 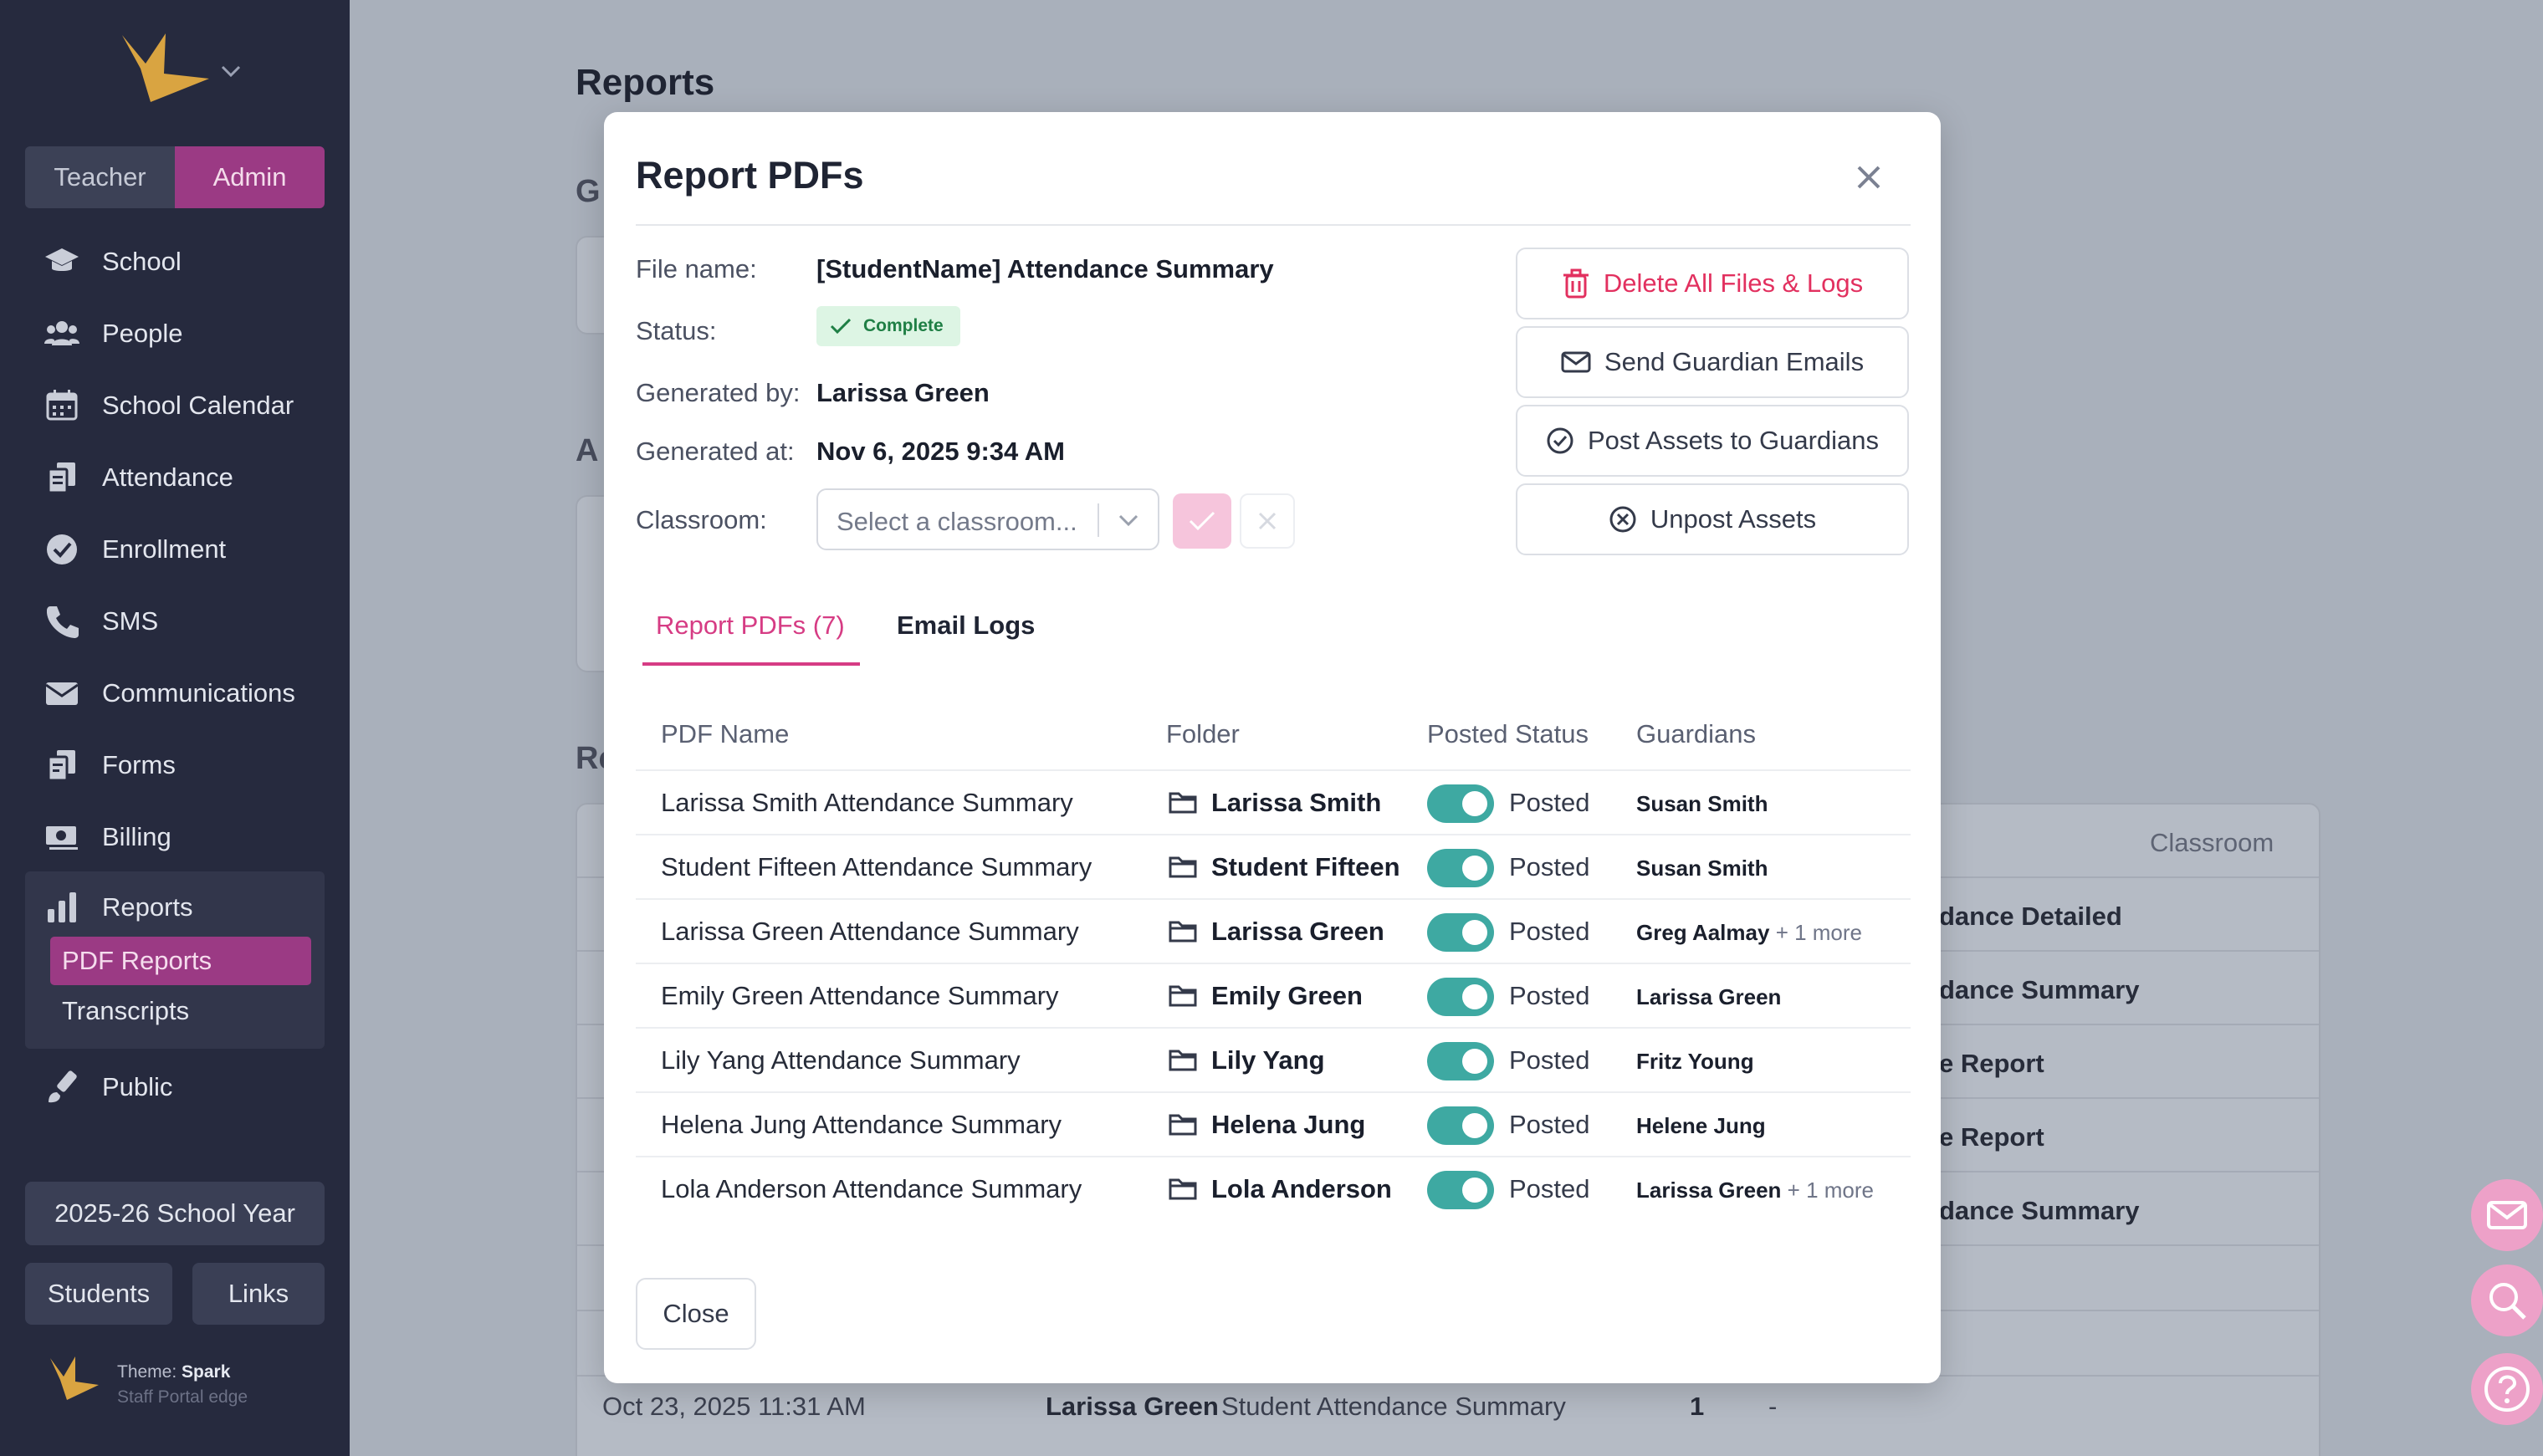 I want to click on forms-icon, so click(x=61, y=765).